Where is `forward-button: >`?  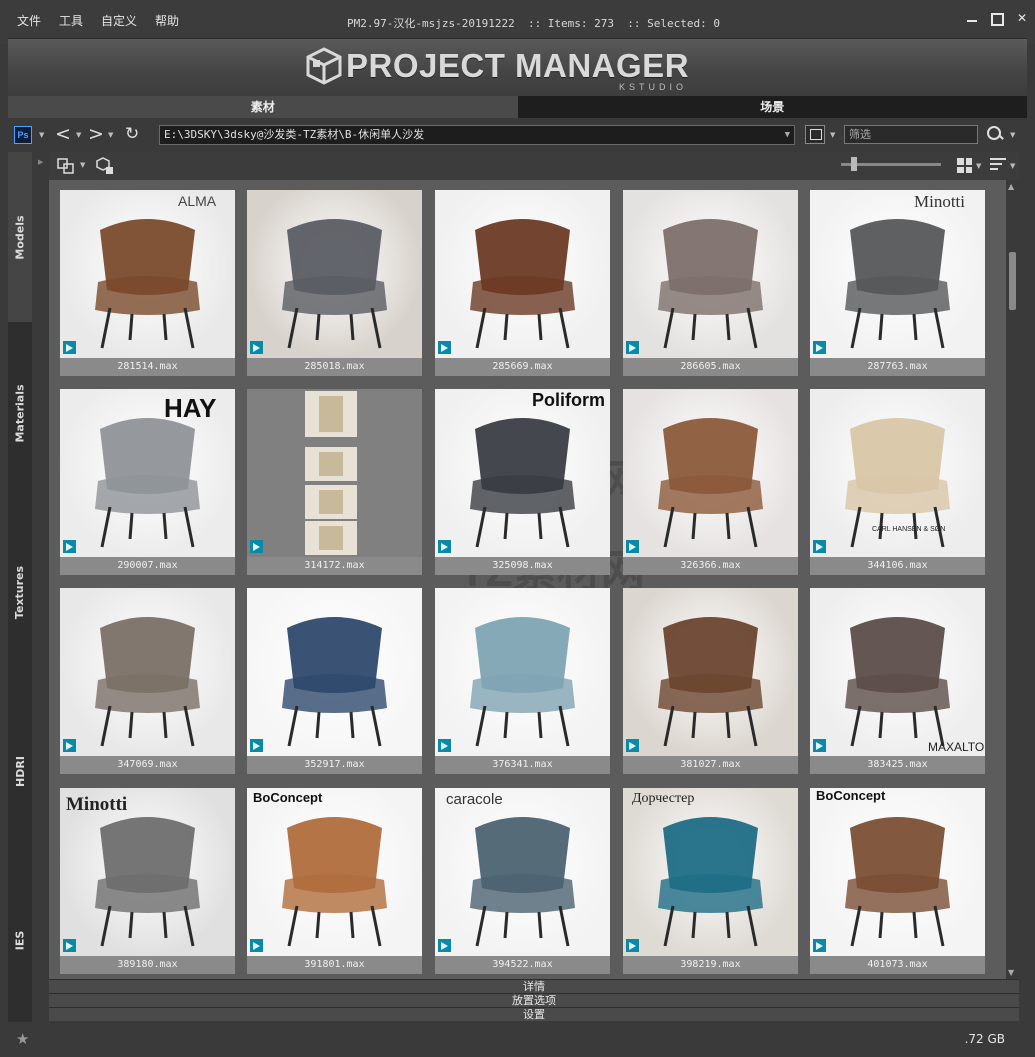 forward-button: > is located at coordinates (96, 134).